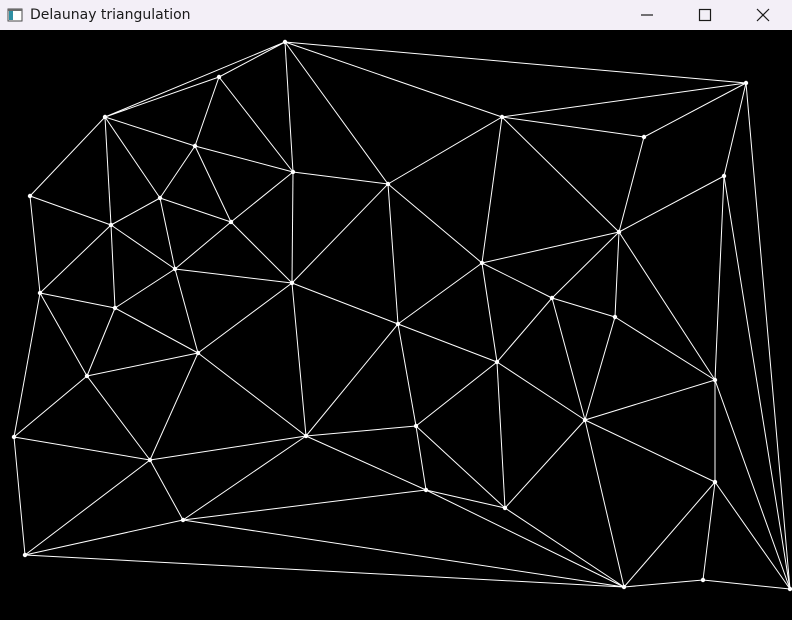  Describe the element at coordinates (15, 15) in the screenshot. I see `app-window-icon` at that location.